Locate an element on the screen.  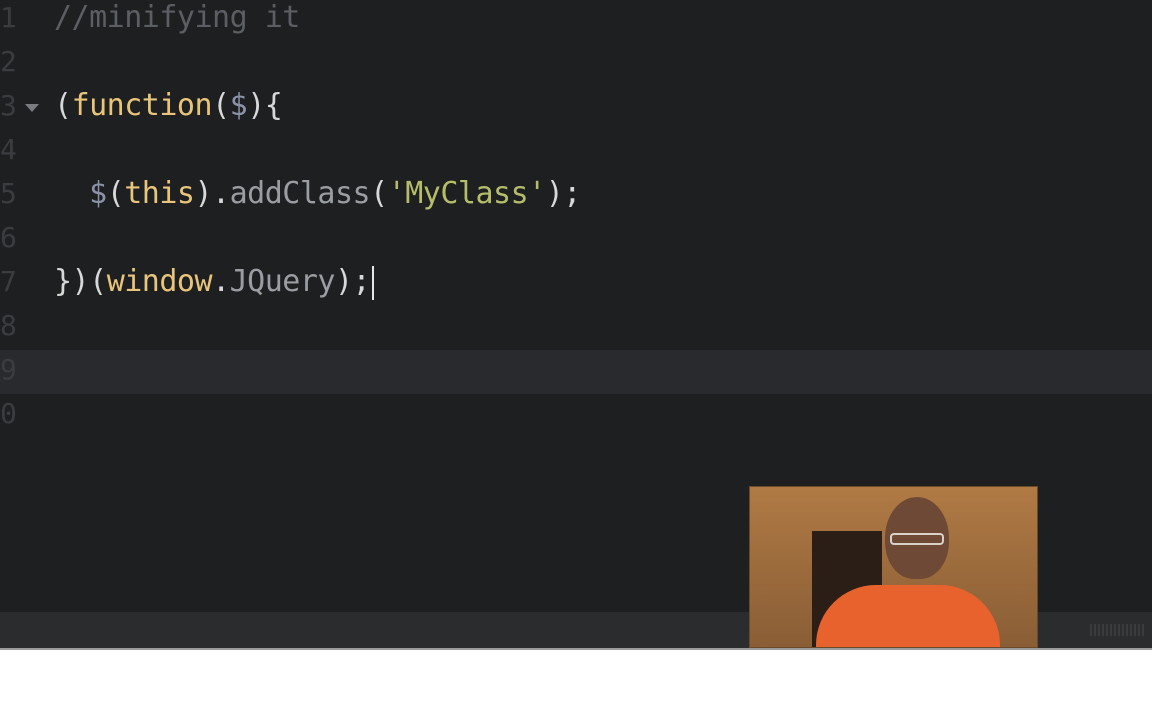
code-line: 3 (function($){ is located at coordinates (576, 108).